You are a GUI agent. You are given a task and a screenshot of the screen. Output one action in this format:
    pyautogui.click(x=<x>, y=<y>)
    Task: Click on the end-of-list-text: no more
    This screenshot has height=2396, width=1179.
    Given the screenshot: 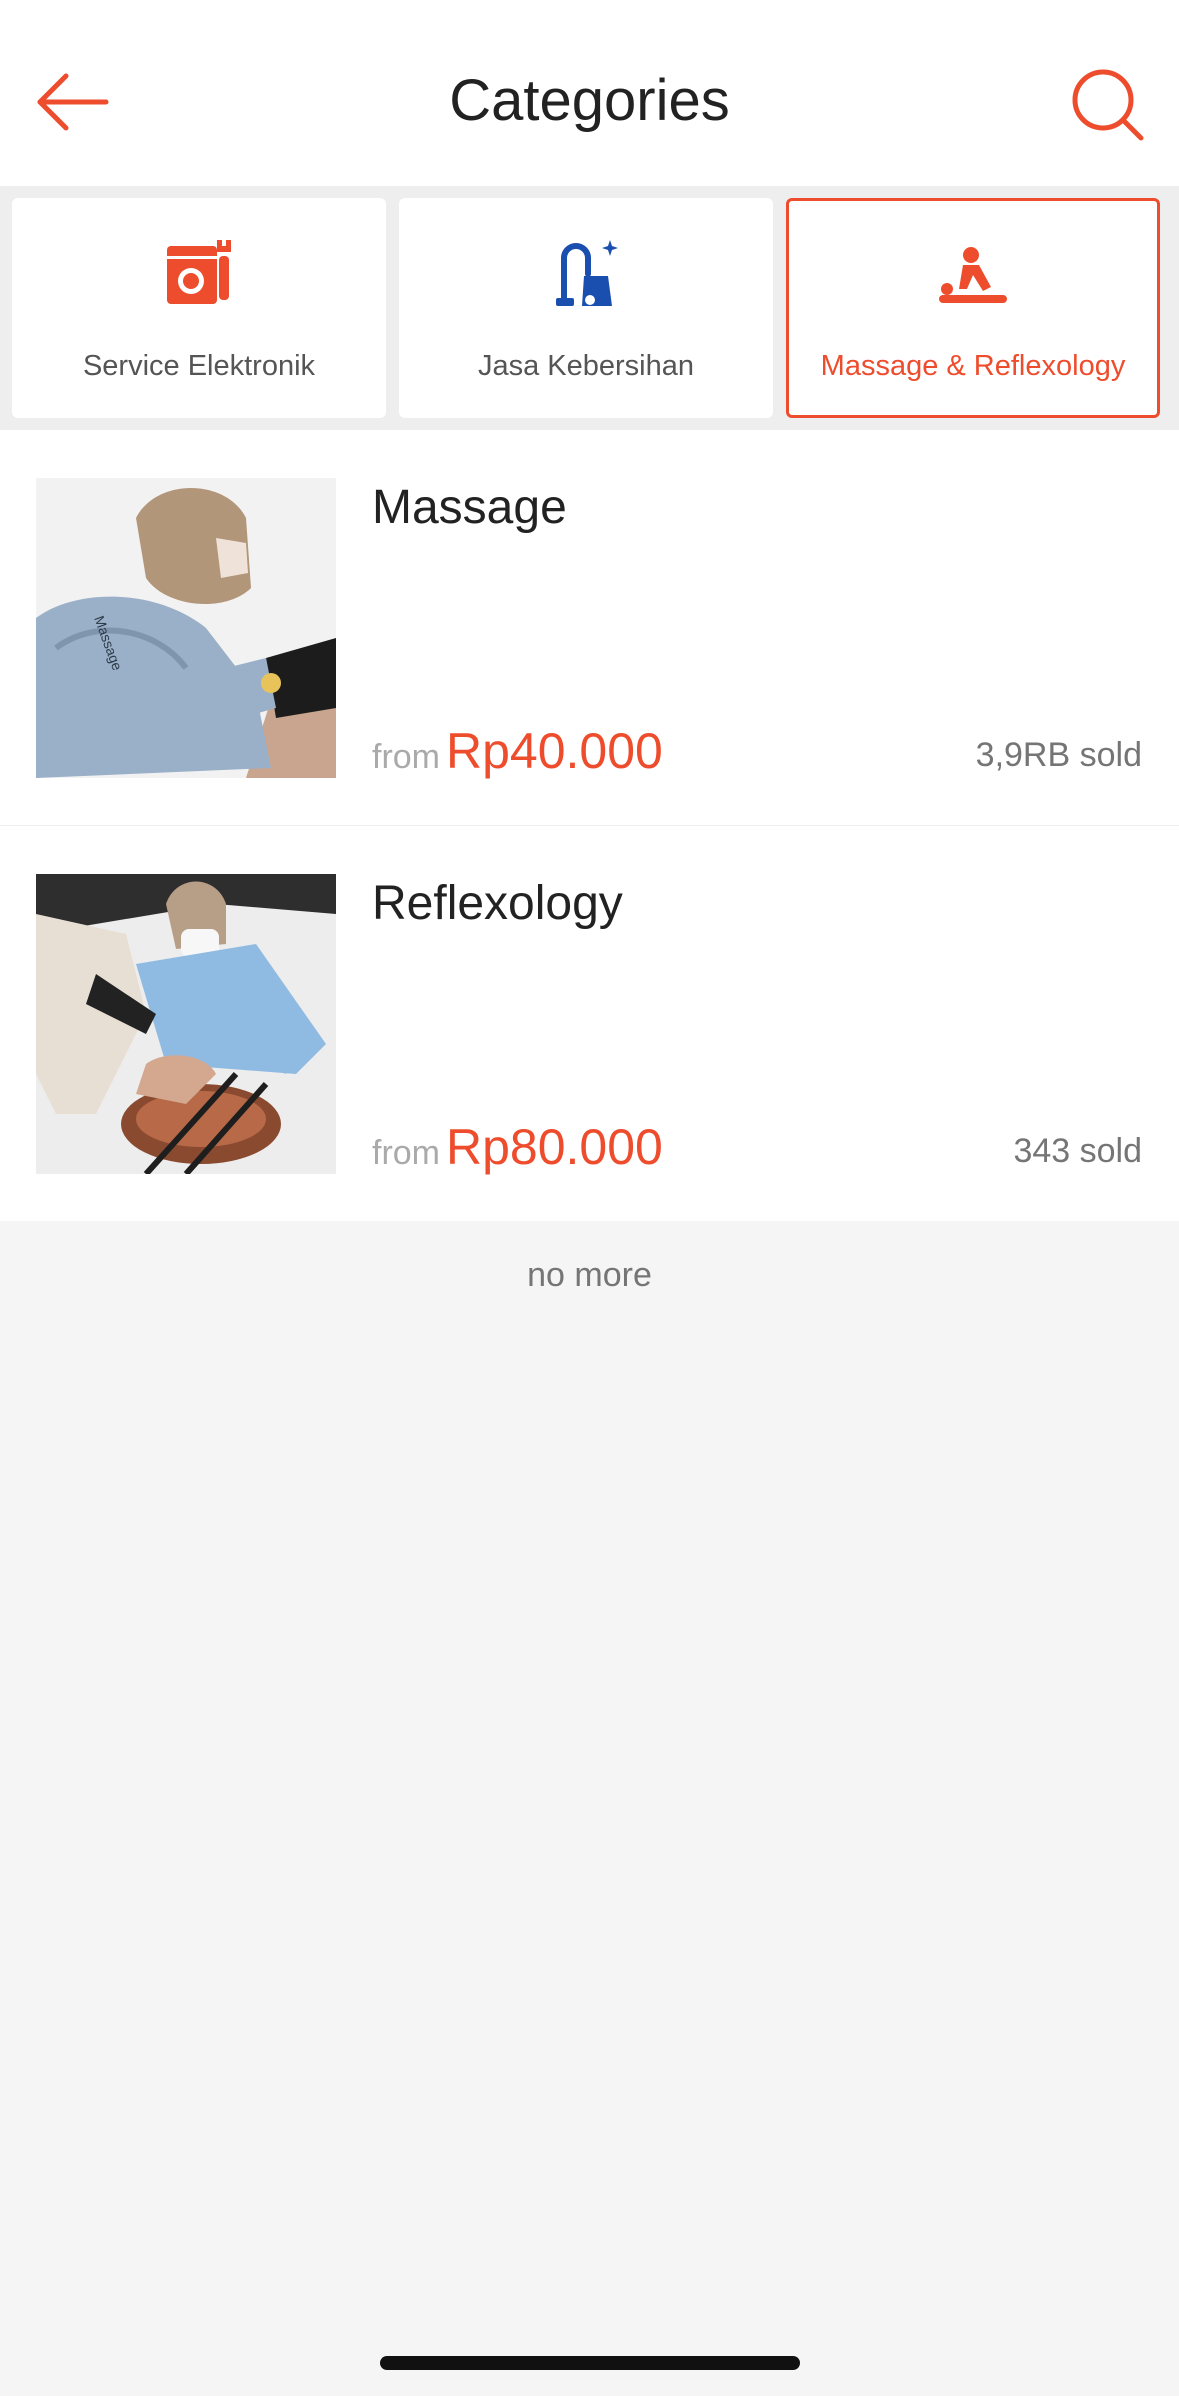 What is the action you would take?
    pyautogui.click(x=589, y=1275)
    